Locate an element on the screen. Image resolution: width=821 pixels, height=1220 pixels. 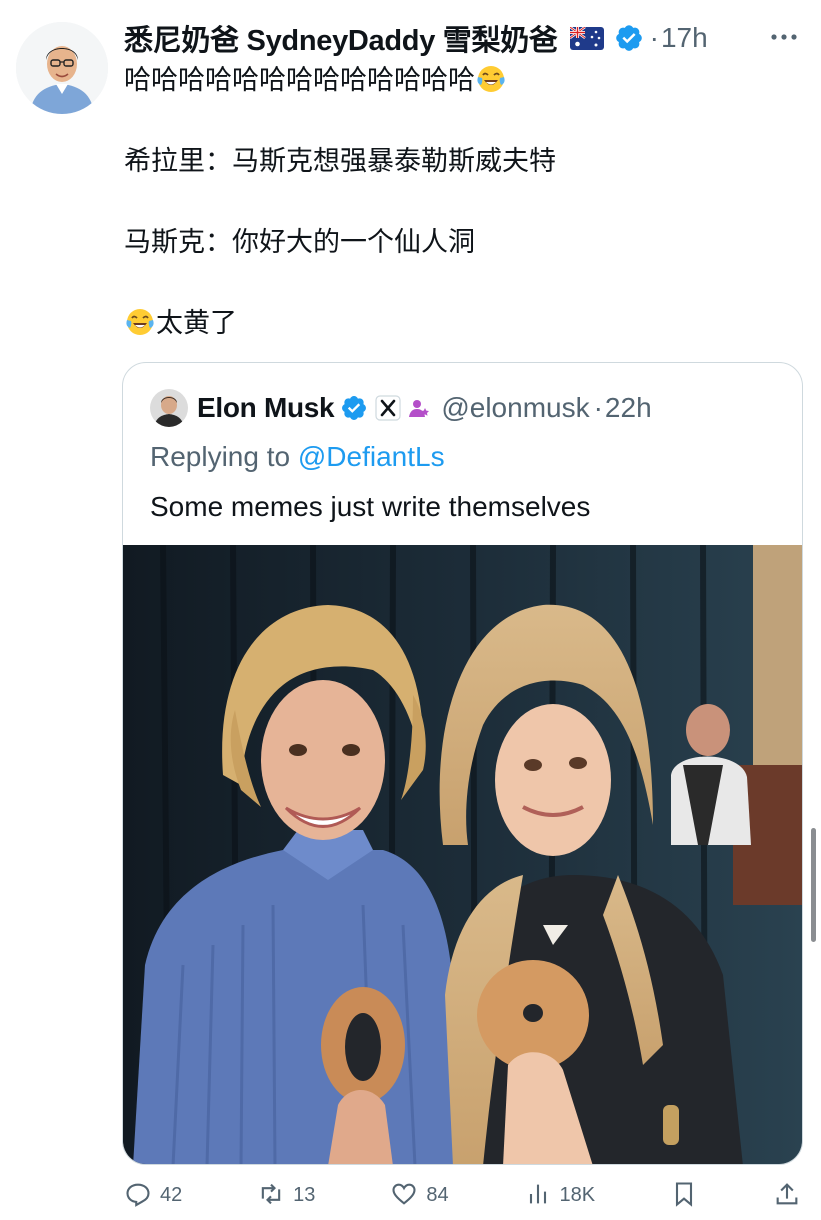
quoted-author-avatar-image is located at coordinates (169, 408).